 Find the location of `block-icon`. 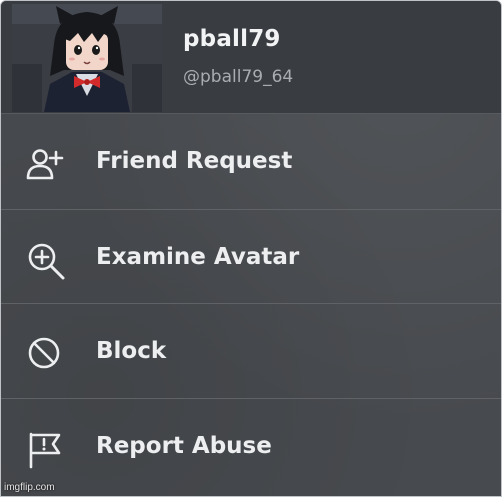

block-icon is located at coordinates (46, 355).